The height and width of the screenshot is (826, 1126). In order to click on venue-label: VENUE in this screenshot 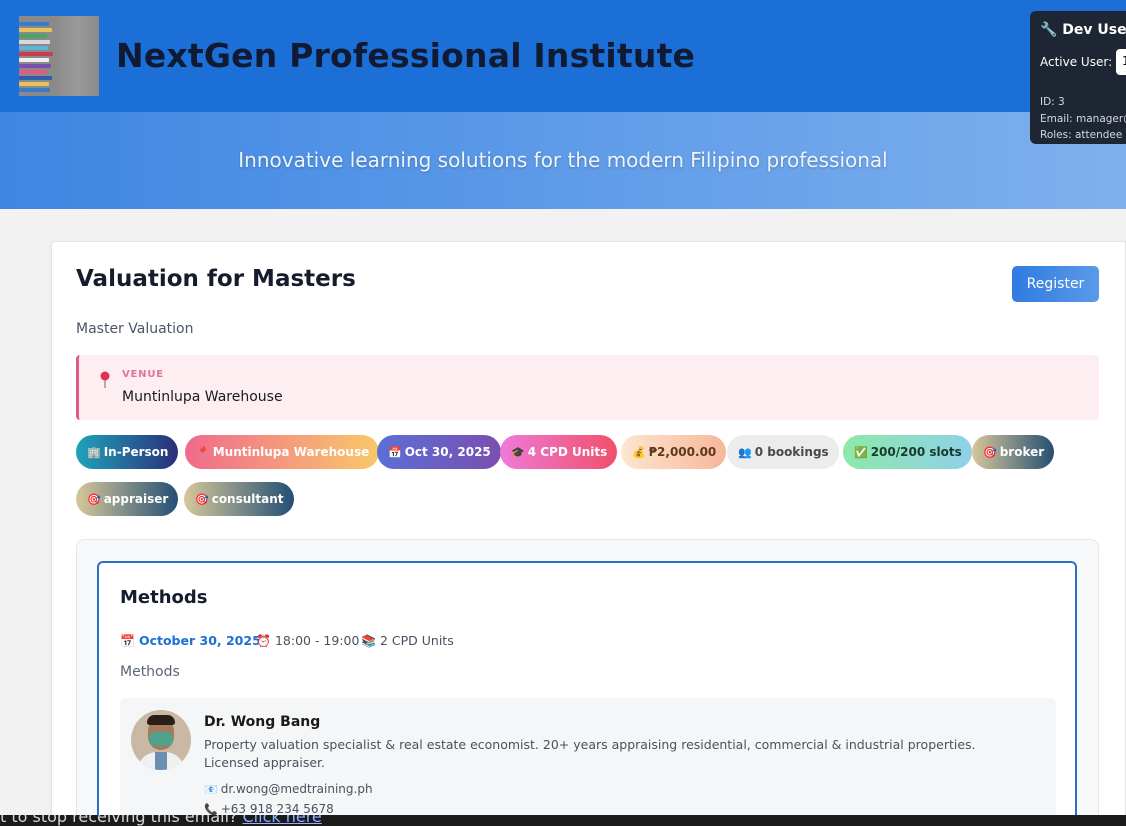, I will do `click(143, 374)`.